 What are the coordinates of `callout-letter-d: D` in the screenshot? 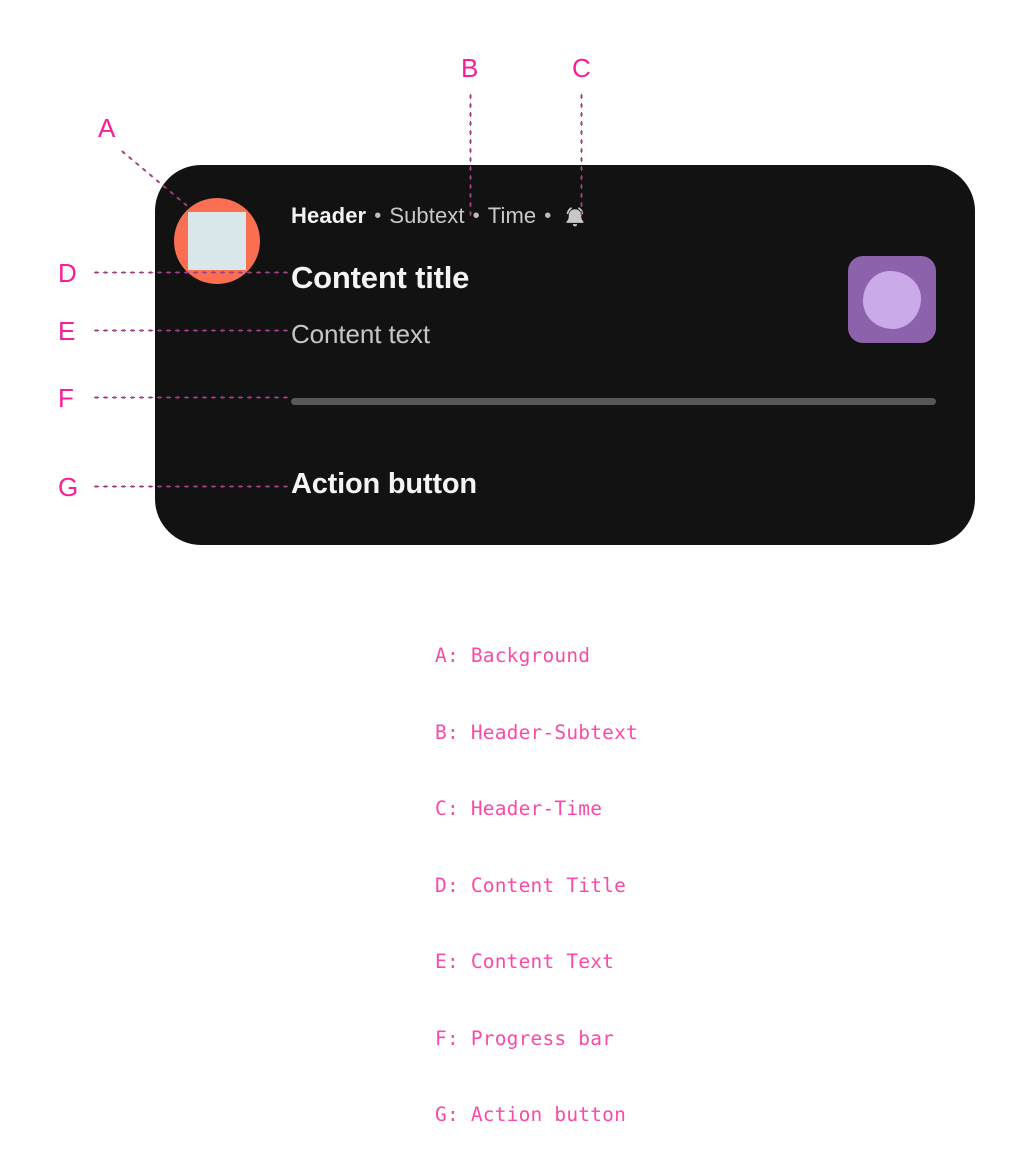 It's located at (67, 273).